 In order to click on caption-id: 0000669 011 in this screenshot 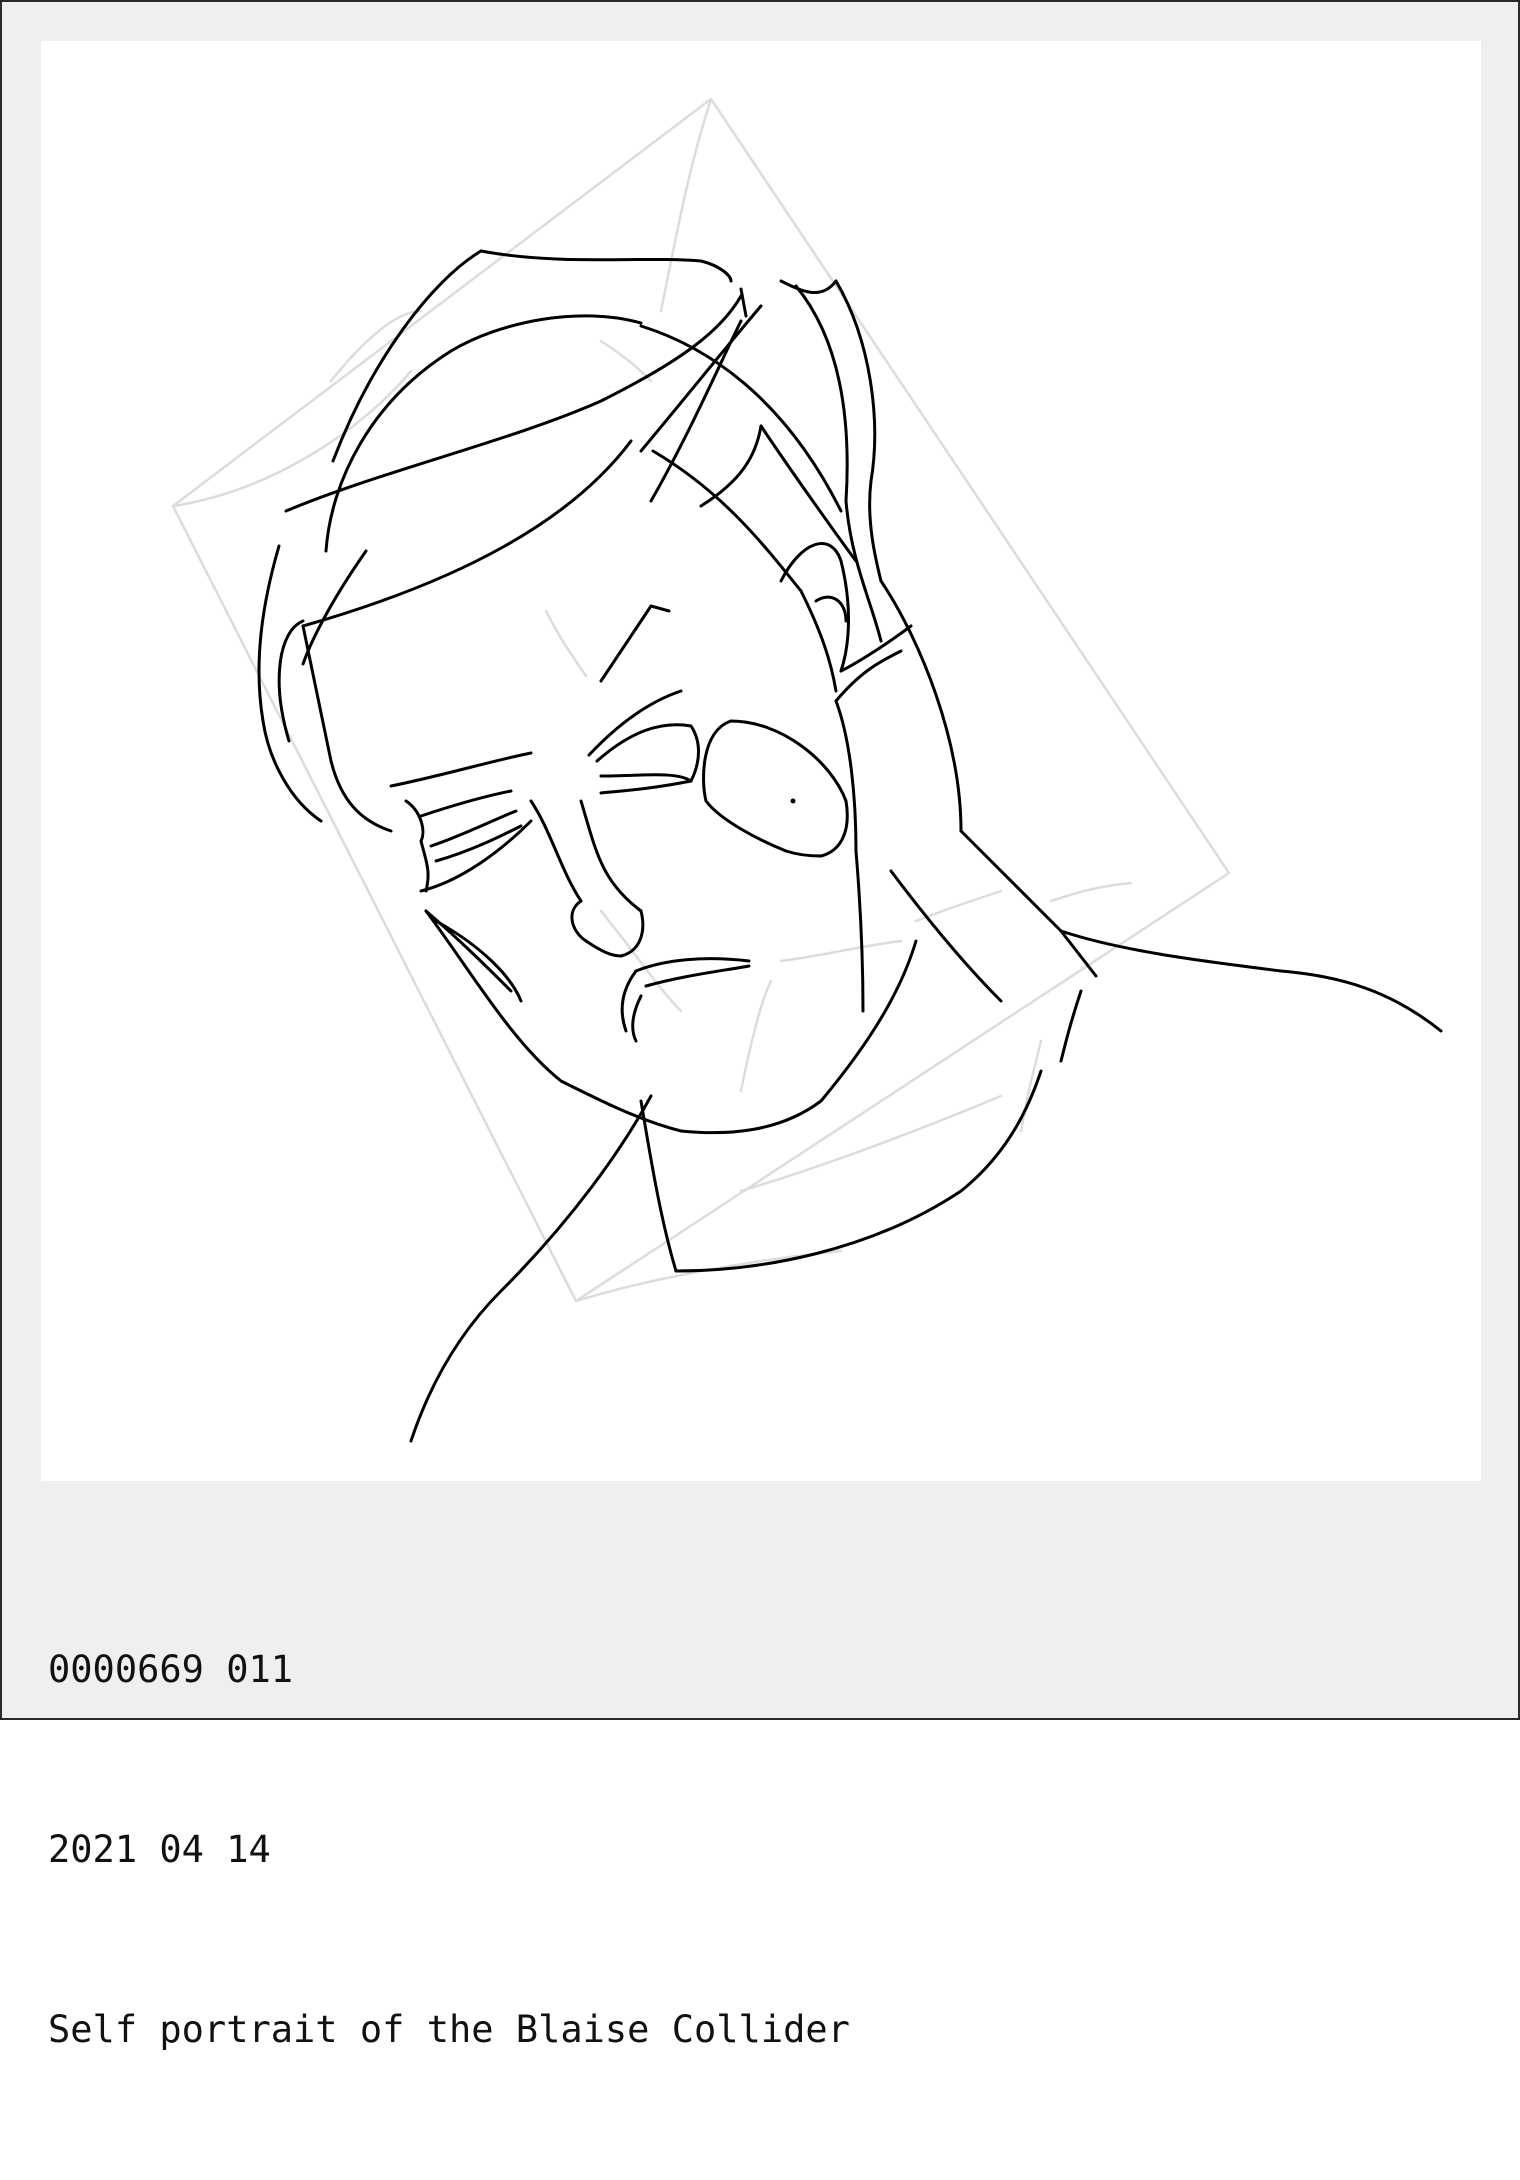, I will do `click(171, 1669)`.